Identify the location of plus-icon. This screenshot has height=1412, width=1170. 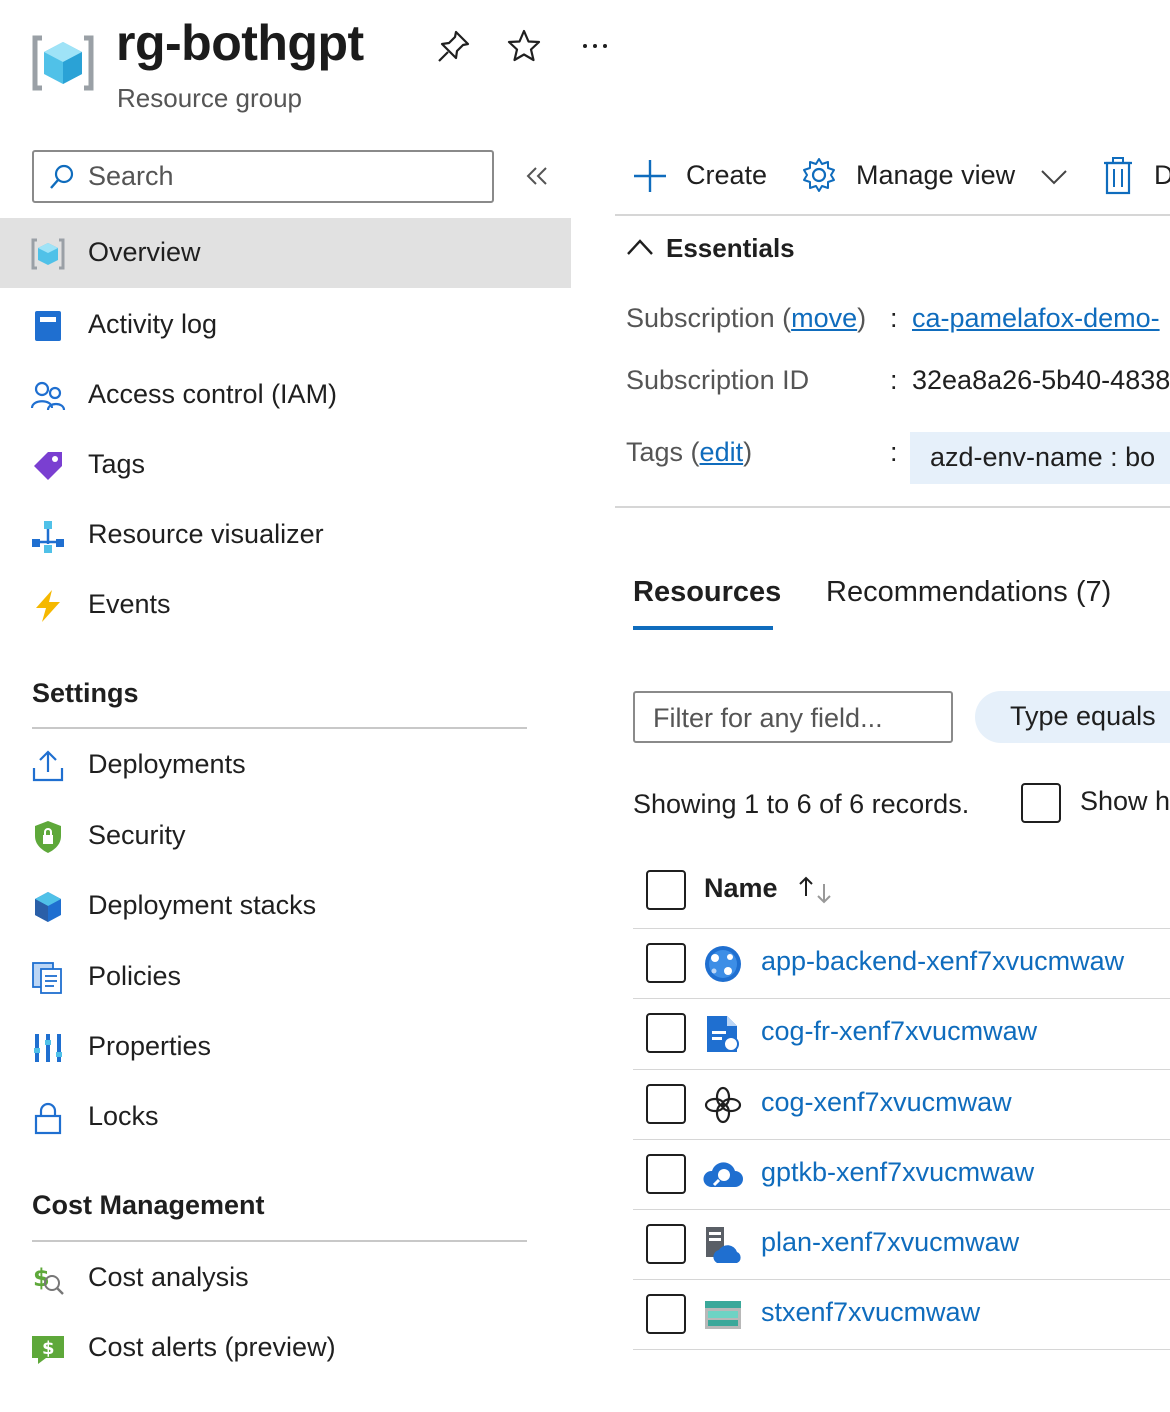
(650, 176).